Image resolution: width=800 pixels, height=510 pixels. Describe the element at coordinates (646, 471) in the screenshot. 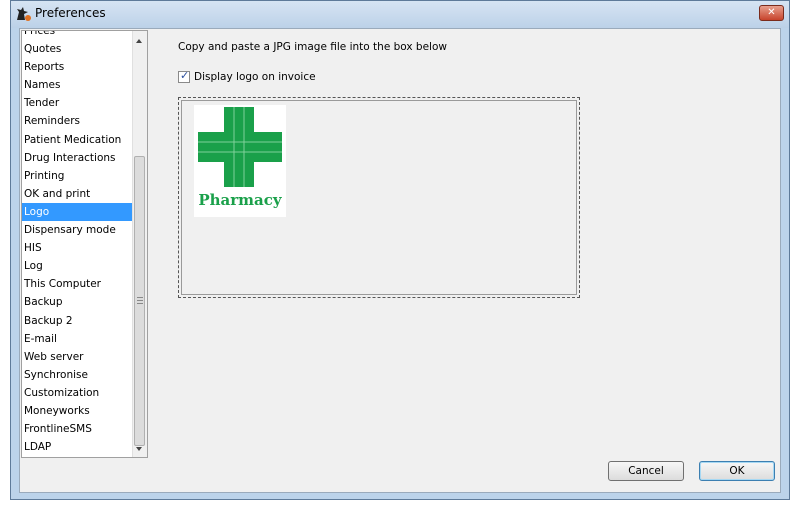

I see `cancel-button: Cancel` at that location.